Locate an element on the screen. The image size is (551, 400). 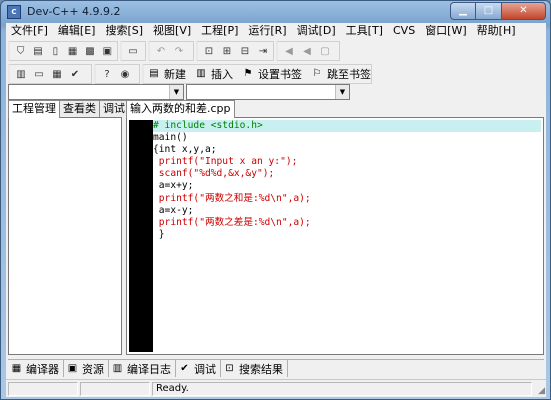
code-line: # include <stdio.h> is located at coordinates (347, 126).